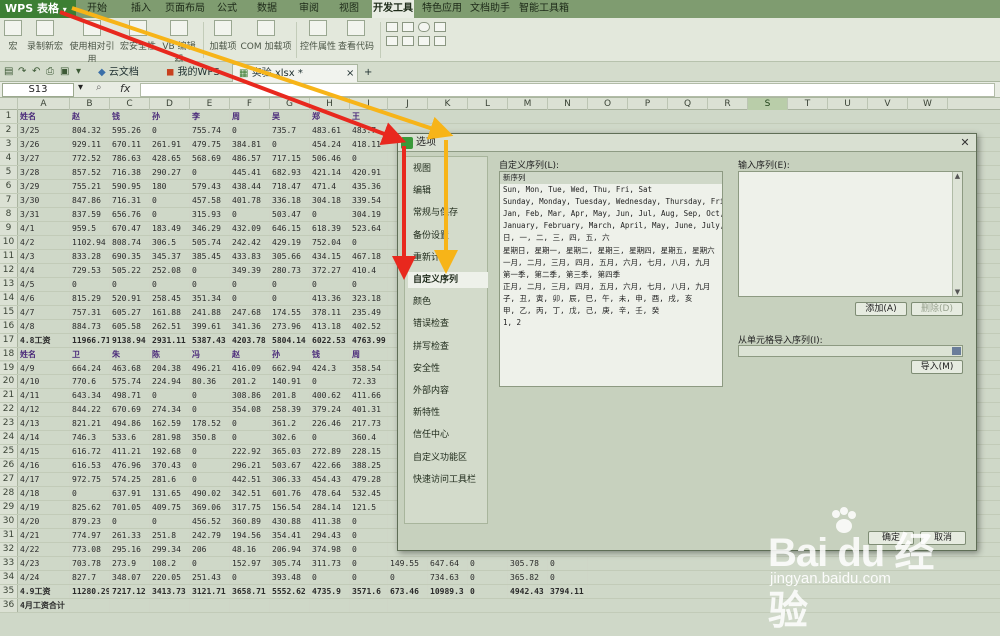 The height and width of the screenshot is (636, 1000). I want to click on table-cell: 616.53, so click(90, 466).